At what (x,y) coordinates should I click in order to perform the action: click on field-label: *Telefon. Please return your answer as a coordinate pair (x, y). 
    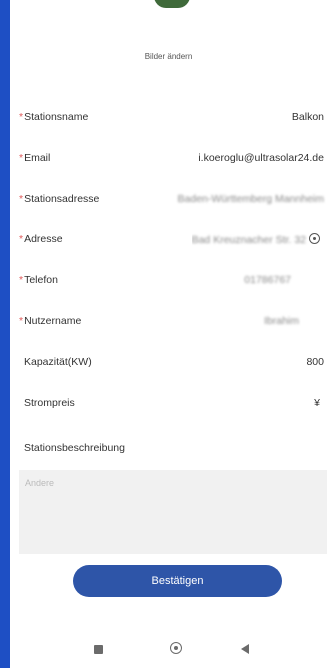
    Looking at the image, I should click on (38, 280).